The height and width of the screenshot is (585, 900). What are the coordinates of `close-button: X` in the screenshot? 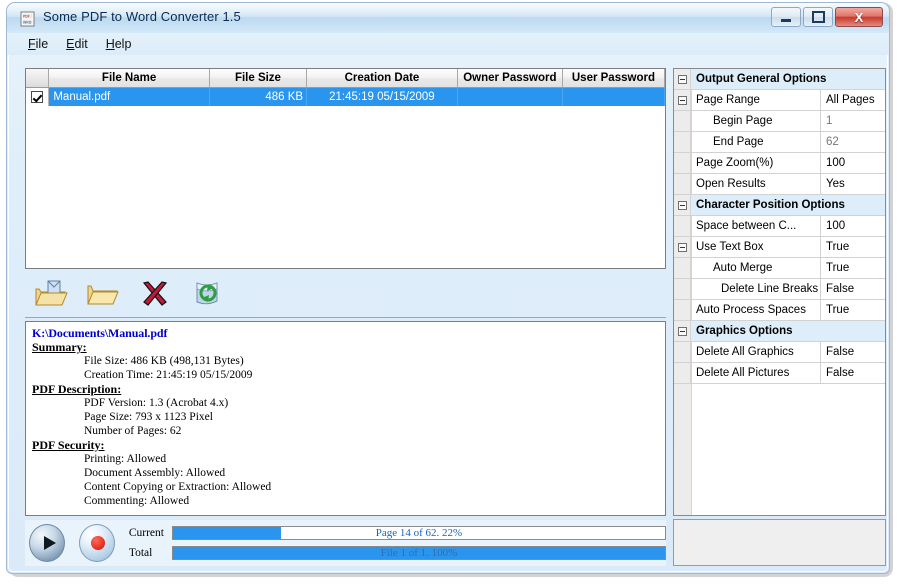 It's located at (859, 17).